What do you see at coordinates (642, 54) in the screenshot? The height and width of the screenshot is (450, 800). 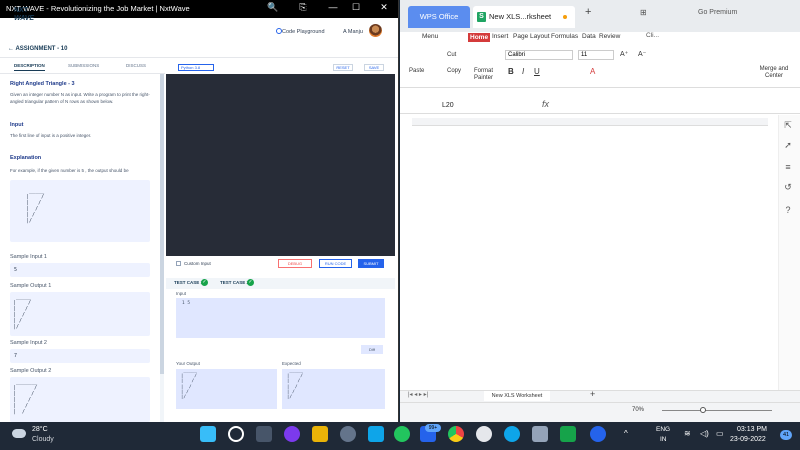 I see `font-size-decrease-button: A⁻` at bounding box center [642, 54].